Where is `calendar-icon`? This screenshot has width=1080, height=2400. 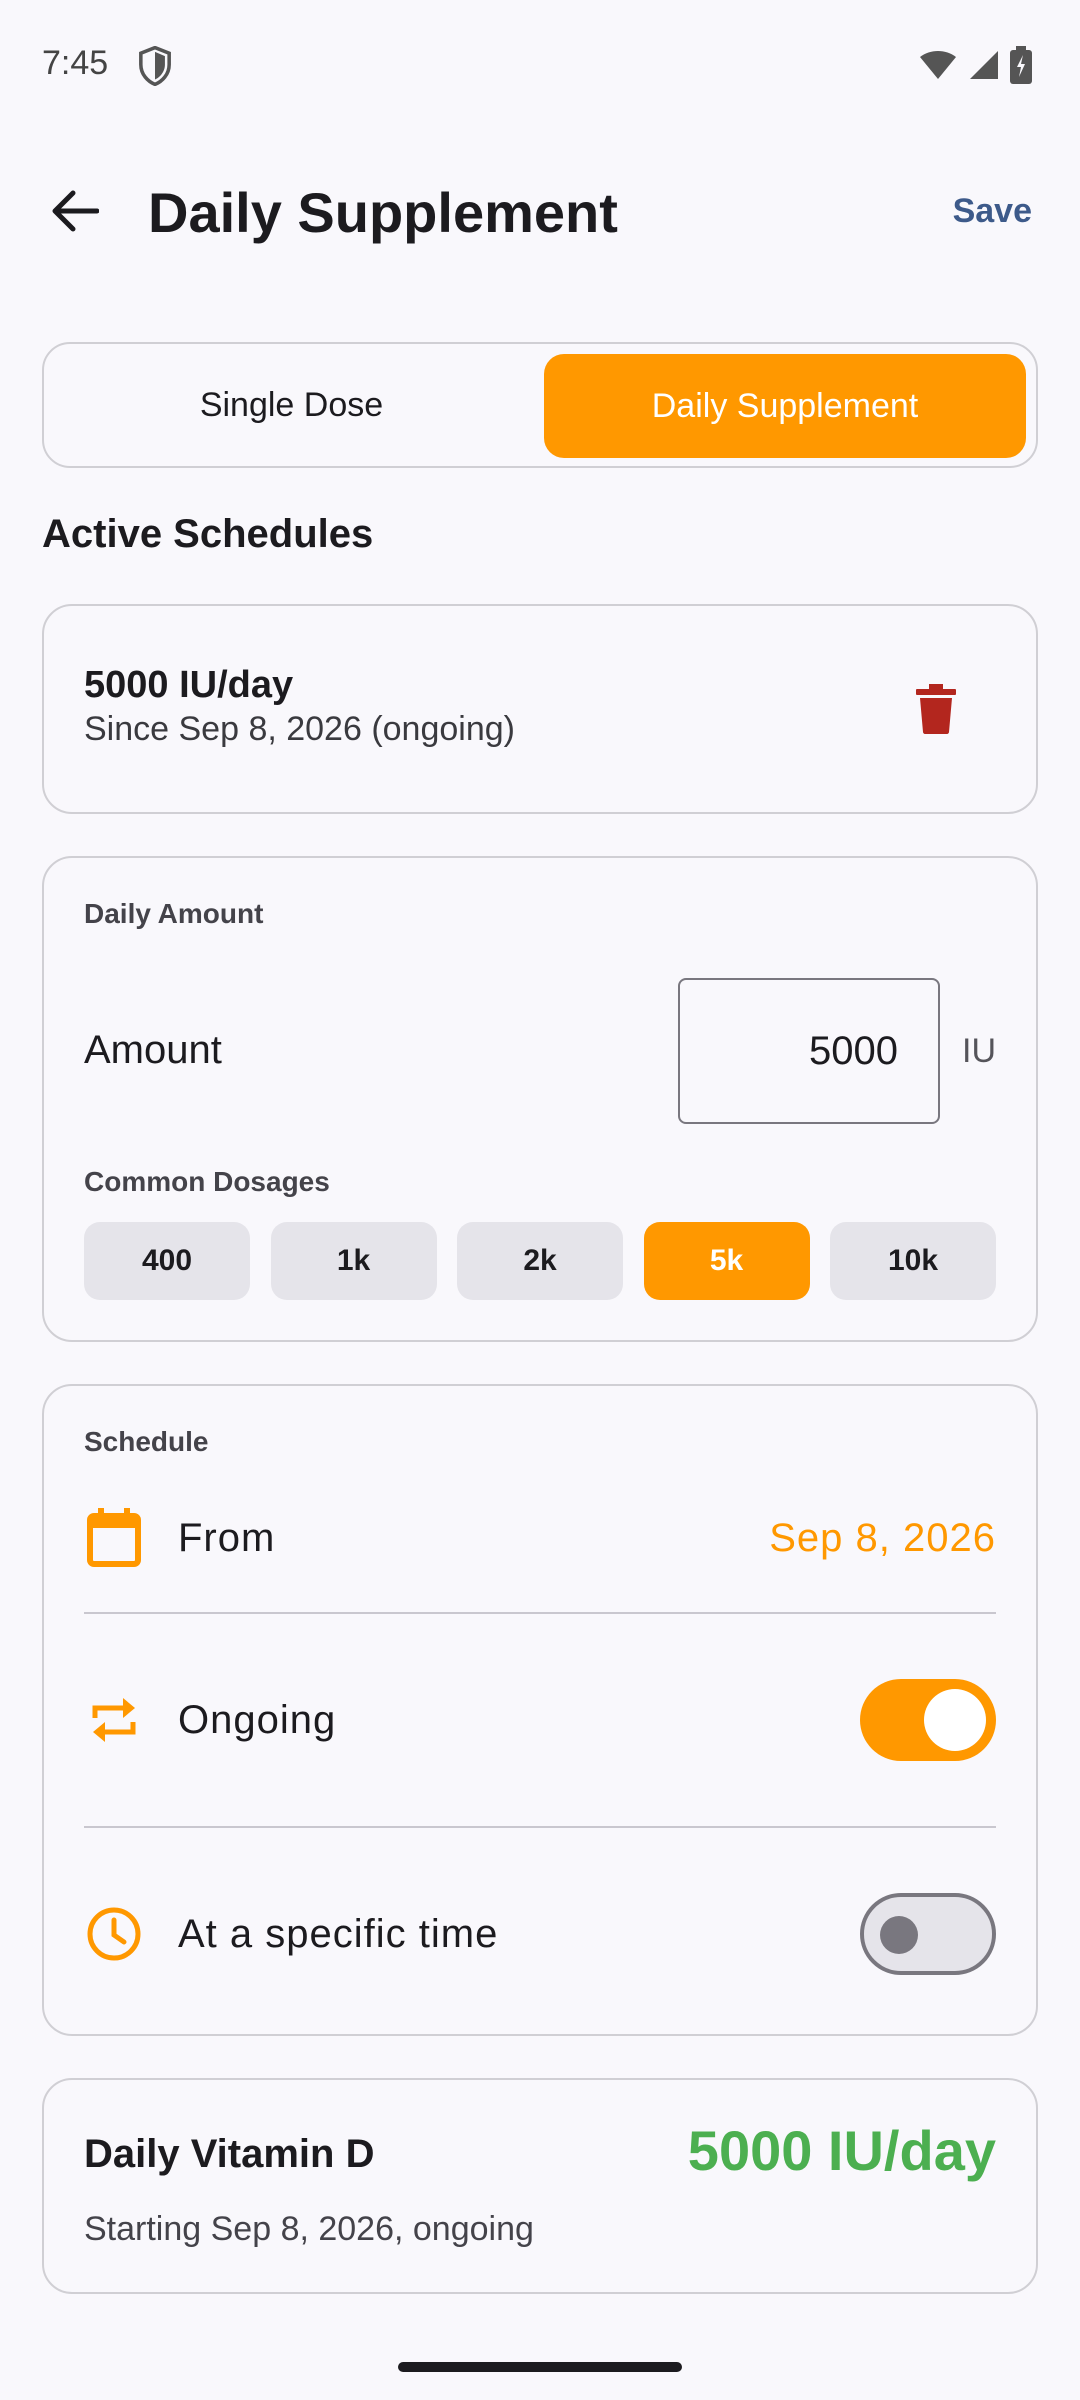
calendar-icon is located at coordinates (114, 1538).